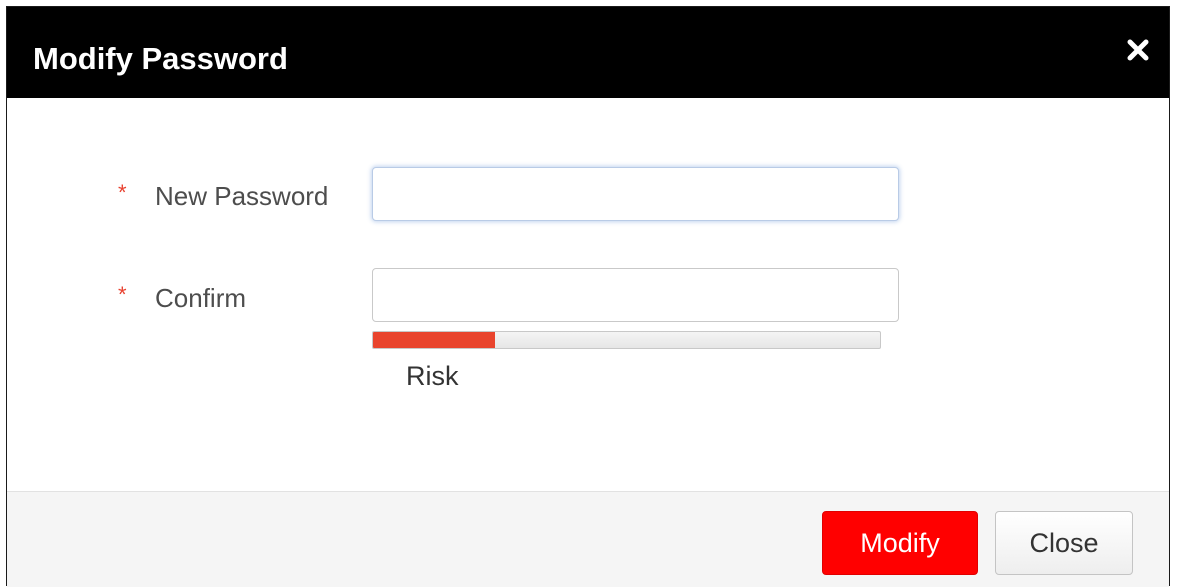 This screenshot has height=587, width=1178. I want to click on new-password-label: New Password, so click(242, 196).